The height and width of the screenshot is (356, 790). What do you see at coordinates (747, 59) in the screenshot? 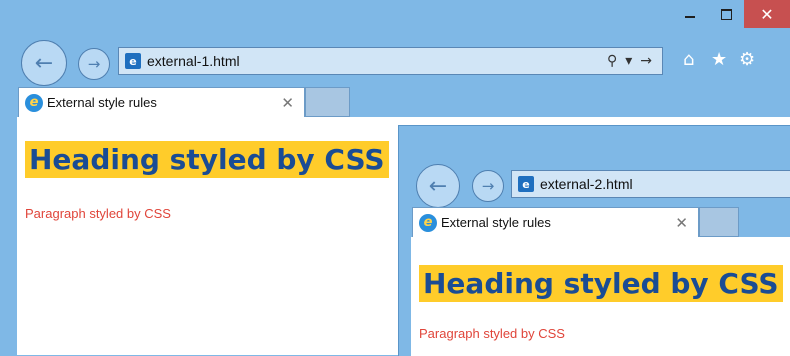
I see `gear-icon: ⚙` at bounding box center [747, 59].